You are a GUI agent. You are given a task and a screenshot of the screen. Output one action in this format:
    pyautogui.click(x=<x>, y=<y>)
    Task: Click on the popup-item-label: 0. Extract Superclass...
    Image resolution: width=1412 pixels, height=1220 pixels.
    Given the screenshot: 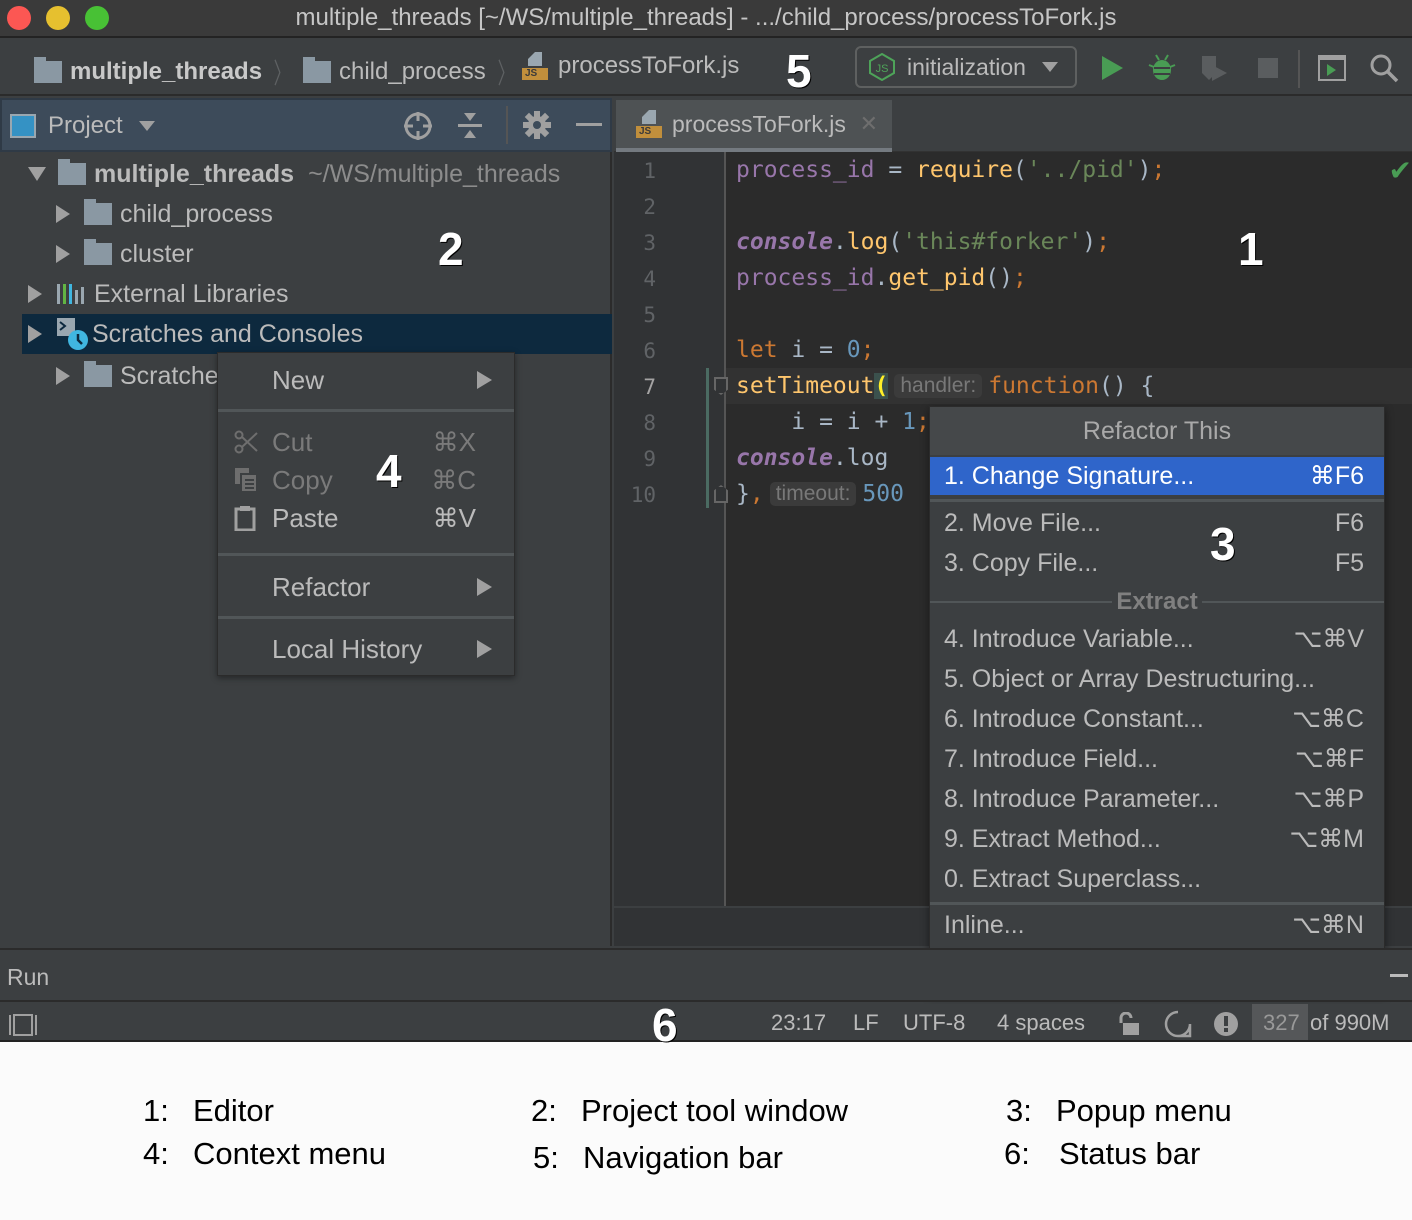 What is the action you would take?
    pyautogui.click(x=1073, y=878)
    